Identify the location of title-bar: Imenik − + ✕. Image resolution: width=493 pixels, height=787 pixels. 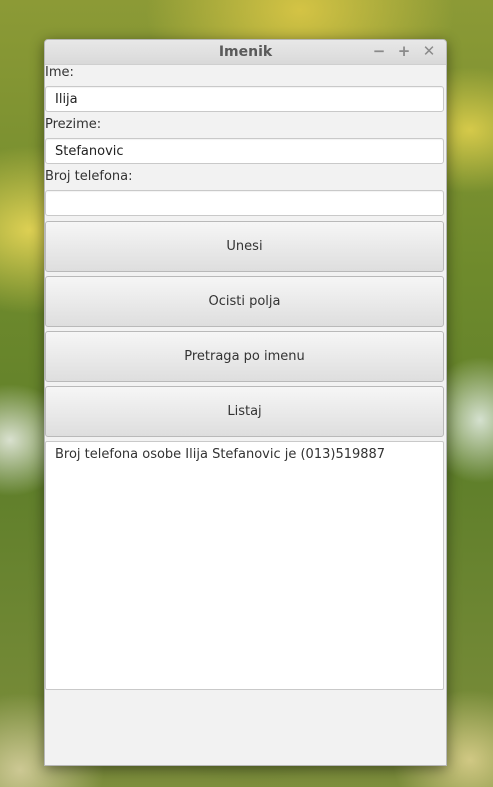
(245, 52).